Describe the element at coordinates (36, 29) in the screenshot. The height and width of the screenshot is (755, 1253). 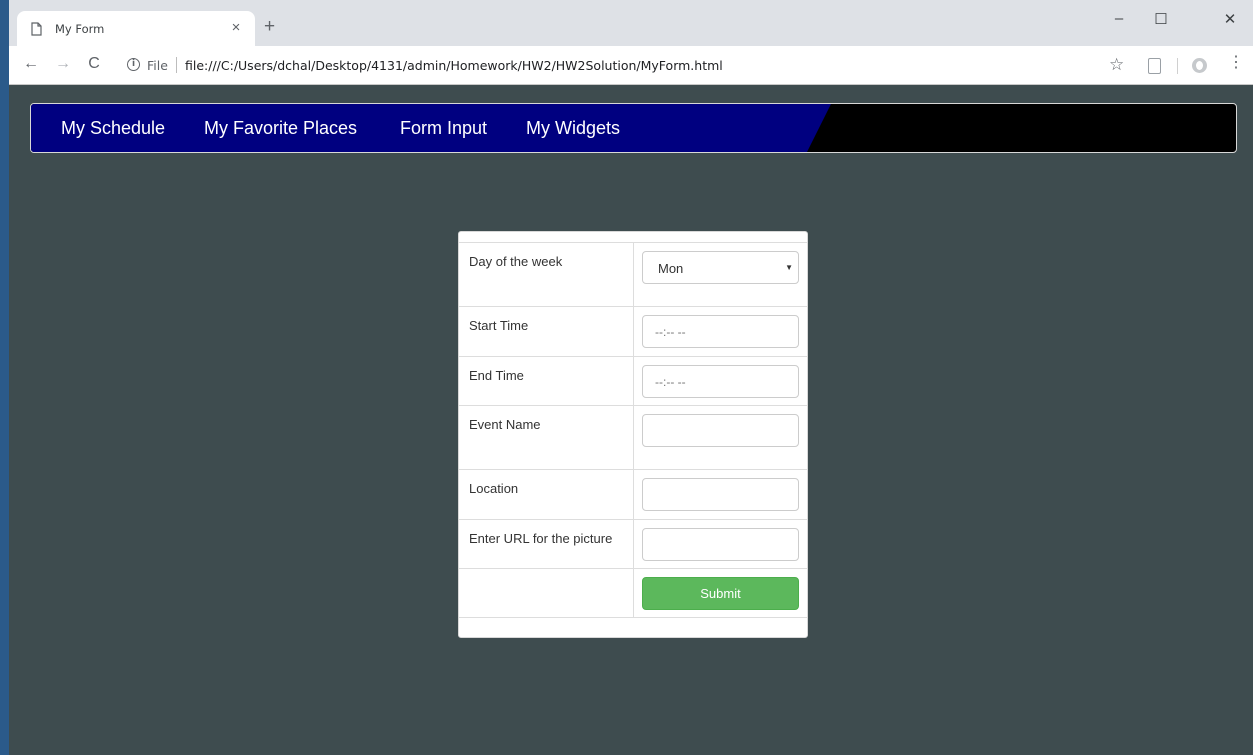
I see `page-icon` at that location.